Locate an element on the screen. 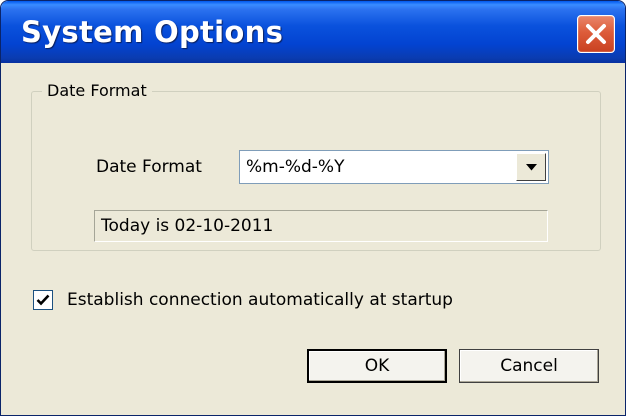 Image resolution: width=626 pixels, height=416 pixels. date-preview-text: Today is 02-10-2011 is located at coordinates (187, 226).